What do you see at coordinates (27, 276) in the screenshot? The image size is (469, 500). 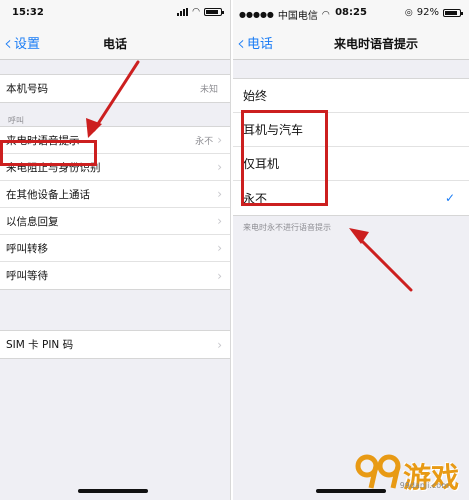 I see `cell-label: 呼叫等待` at bounding box center [27, 276].